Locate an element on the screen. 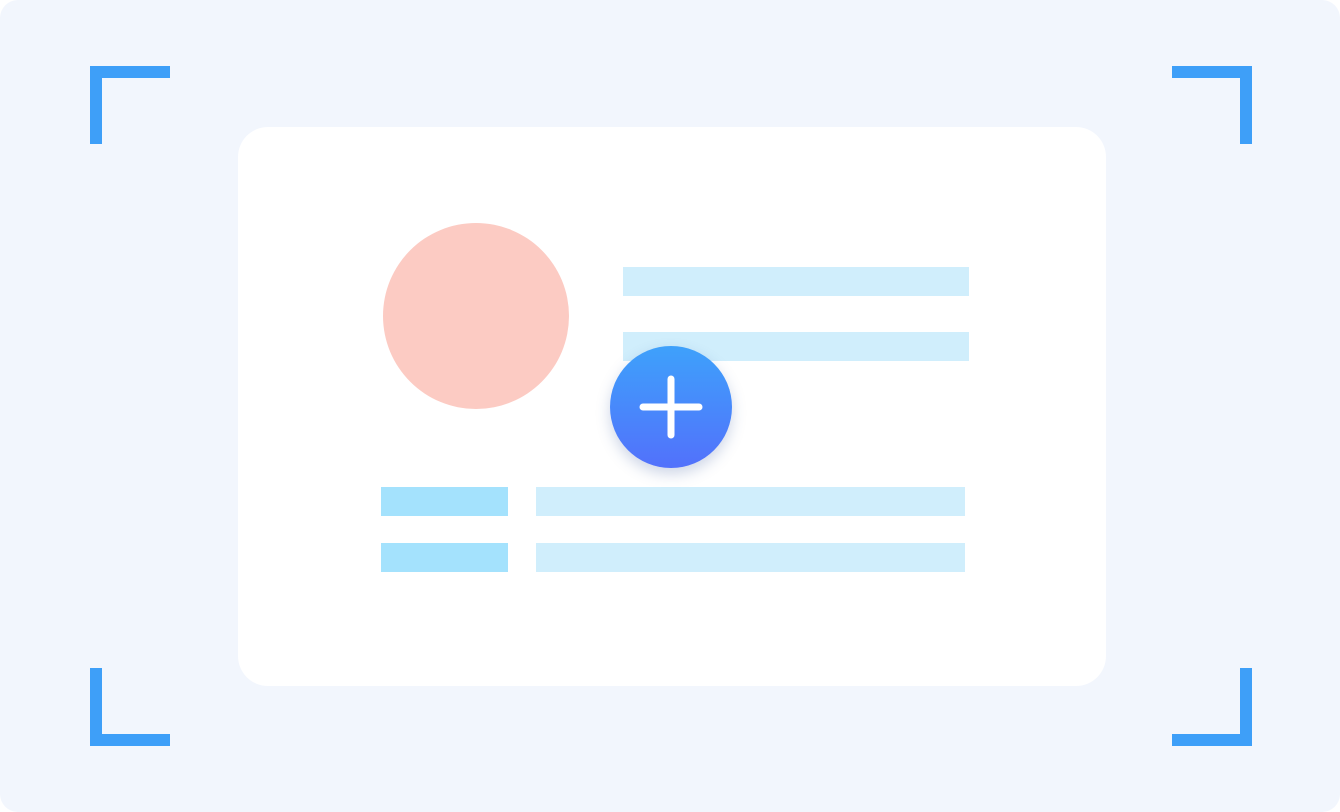  scan-frame-corner-bottom-right-icon is located at coordinates (1212, 707).